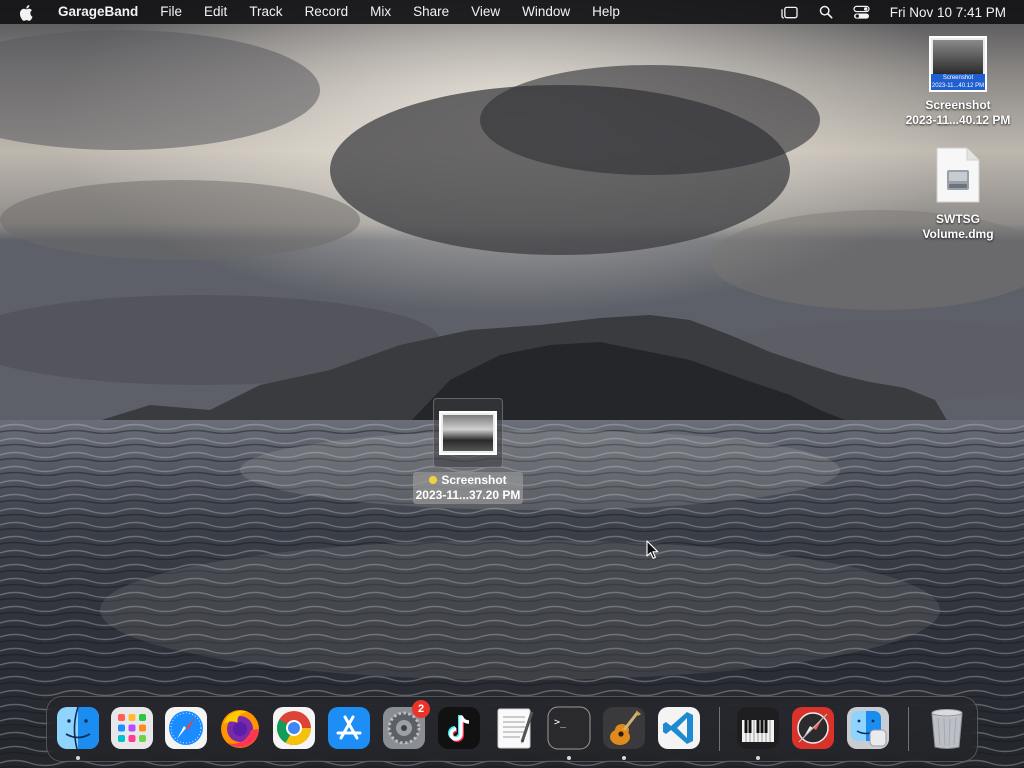 Image resolution: width=1024 pixels, height=768 pixels. I want to click on desktop-icon-screenshot-2-selected: Screenshot 2023-11...37.20 PM, so click(468, 451).